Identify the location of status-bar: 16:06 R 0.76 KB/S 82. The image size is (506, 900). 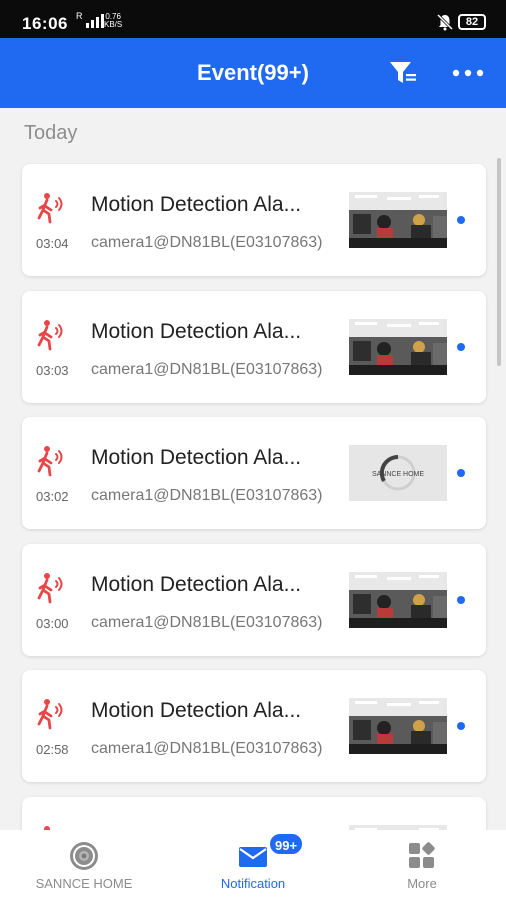
(253, 19).